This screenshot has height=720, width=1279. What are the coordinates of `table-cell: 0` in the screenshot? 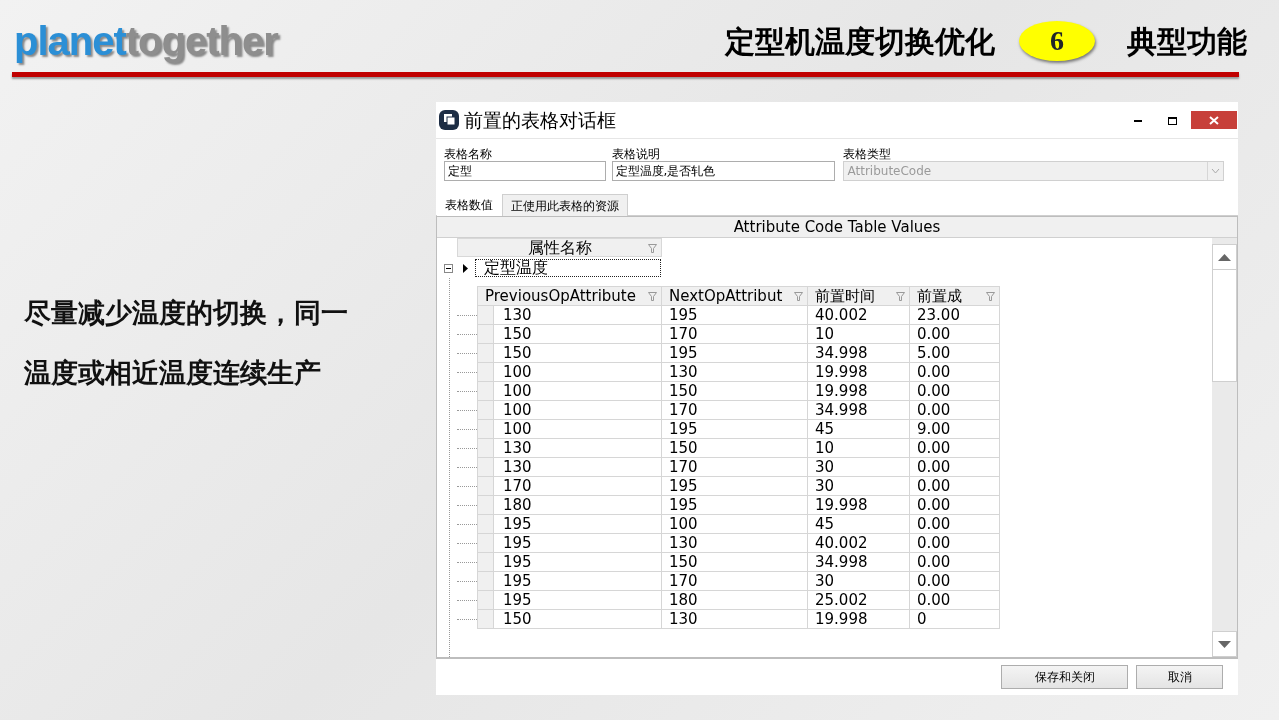 It's located at (954, 619).